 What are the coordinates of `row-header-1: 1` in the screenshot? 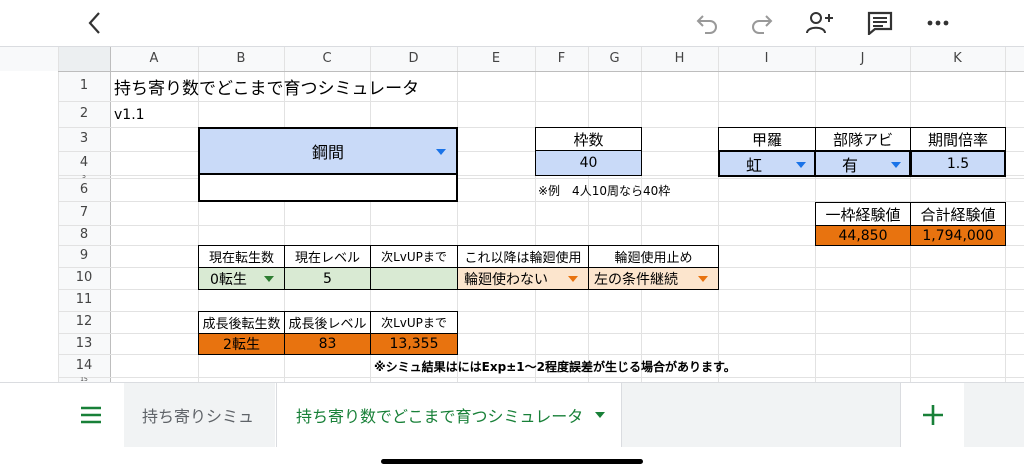 It's located at (84, 86).